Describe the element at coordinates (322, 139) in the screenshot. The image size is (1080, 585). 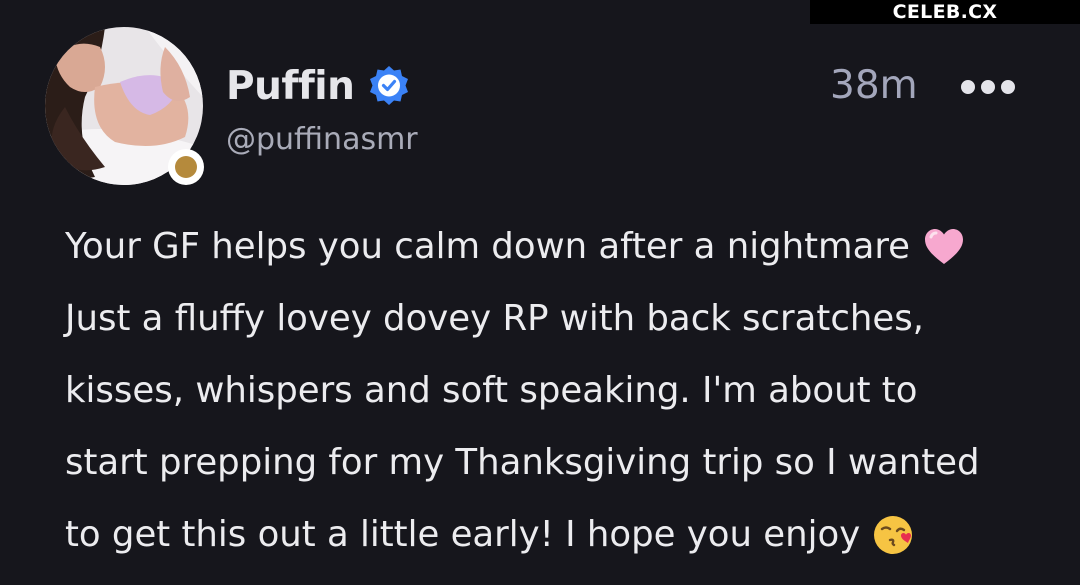
I see `author-handle: @puffinasmr` at that location.